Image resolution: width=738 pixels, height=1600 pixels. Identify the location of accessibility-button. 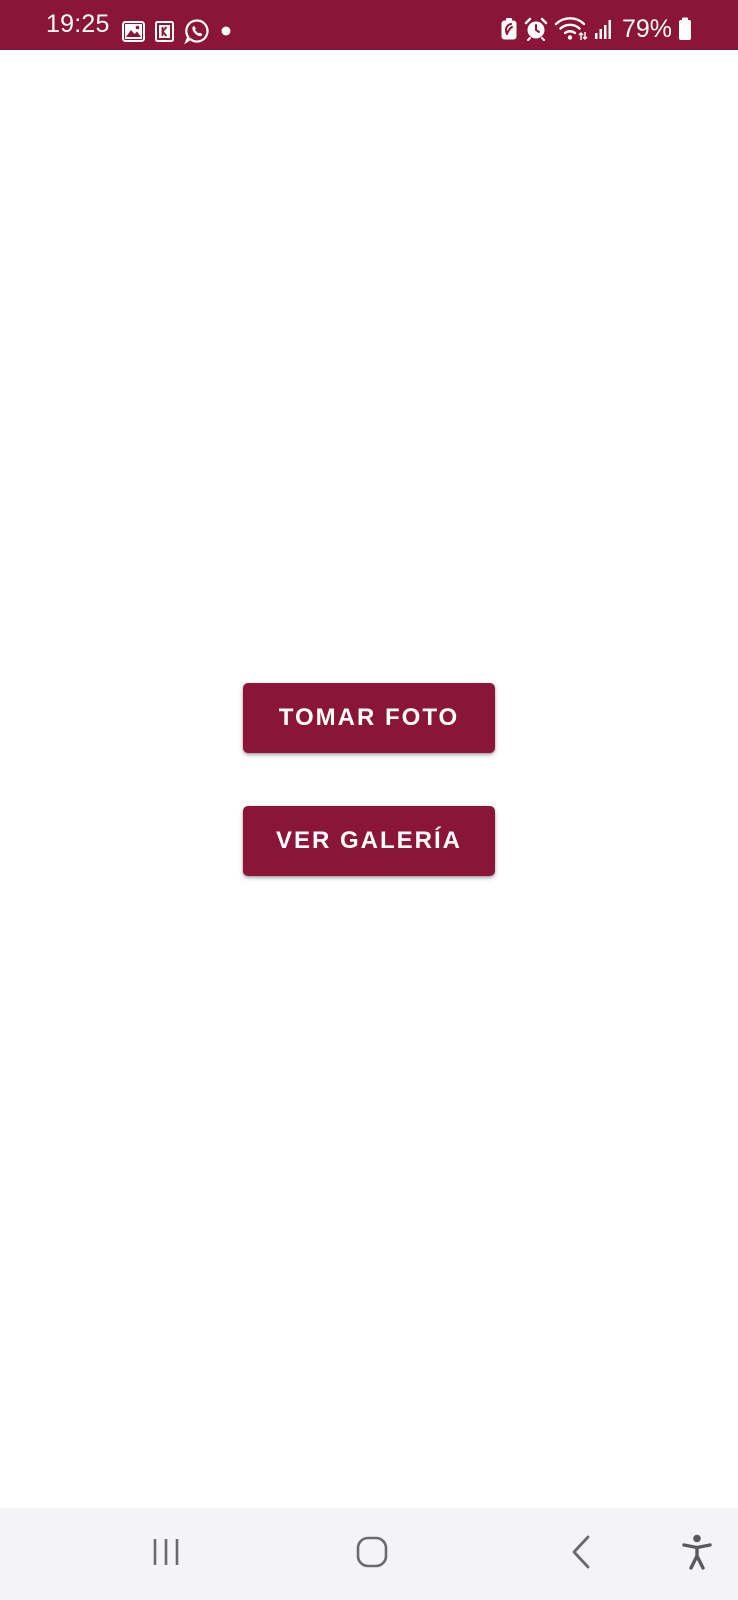
(697, 1554).